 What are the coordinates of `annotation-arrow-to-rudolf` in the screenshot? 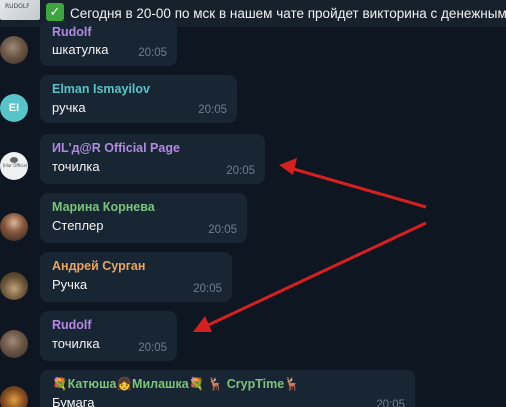 It's located at (310, 276).